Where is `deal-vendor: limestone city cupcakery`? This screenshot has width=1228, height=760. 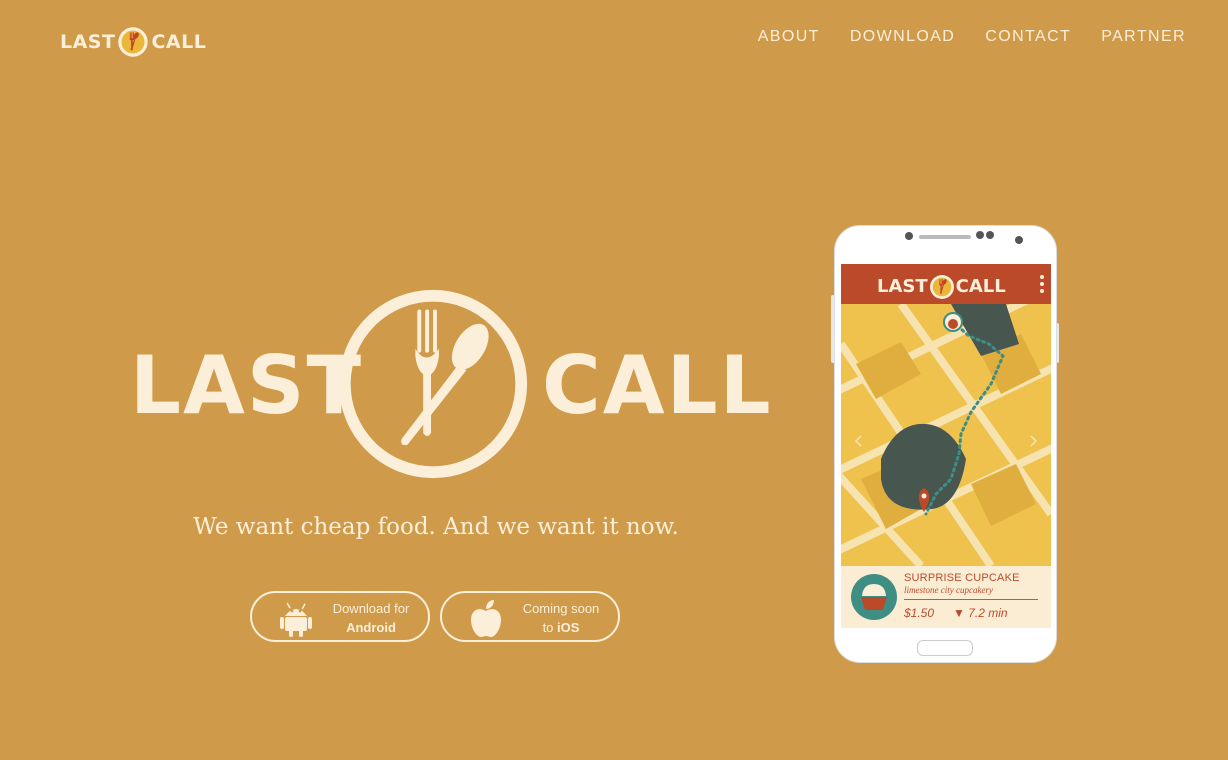
deal-vendor: limestone city cupcakery is located at coordinates (948, 590).